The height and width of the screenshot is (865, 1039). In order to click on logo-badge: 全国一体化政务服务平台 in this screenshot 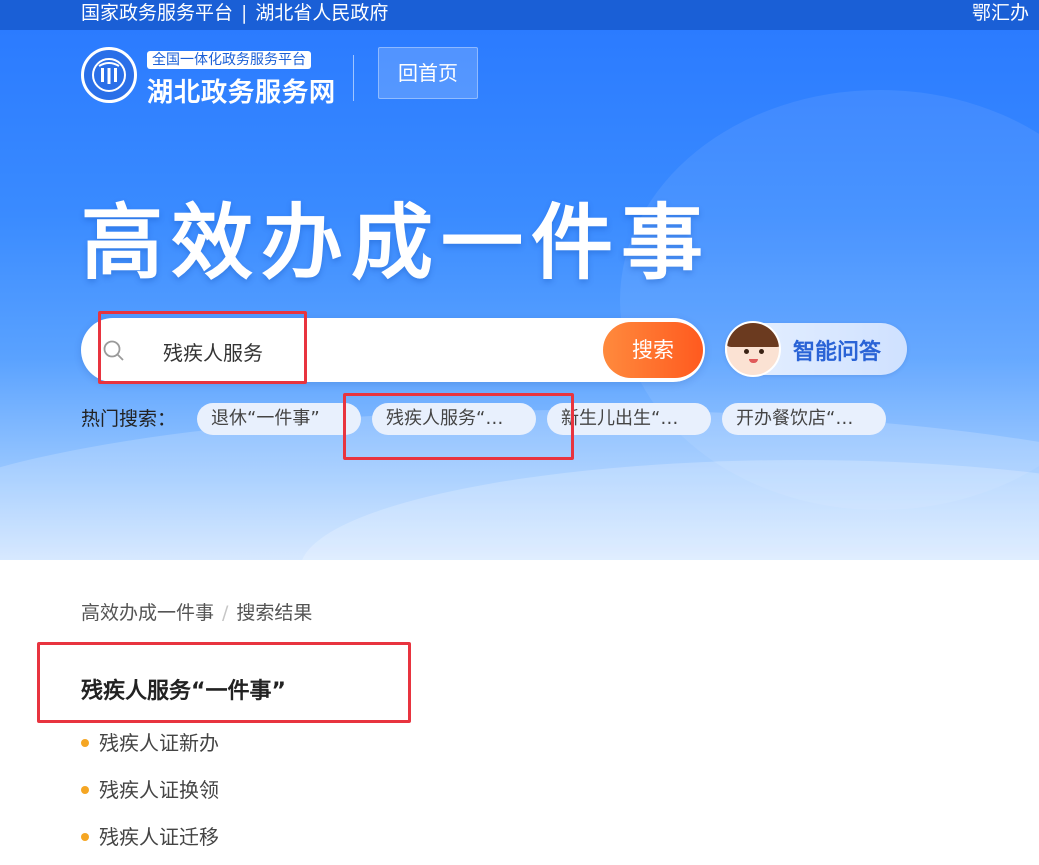, I will do `click(229, 60)`.